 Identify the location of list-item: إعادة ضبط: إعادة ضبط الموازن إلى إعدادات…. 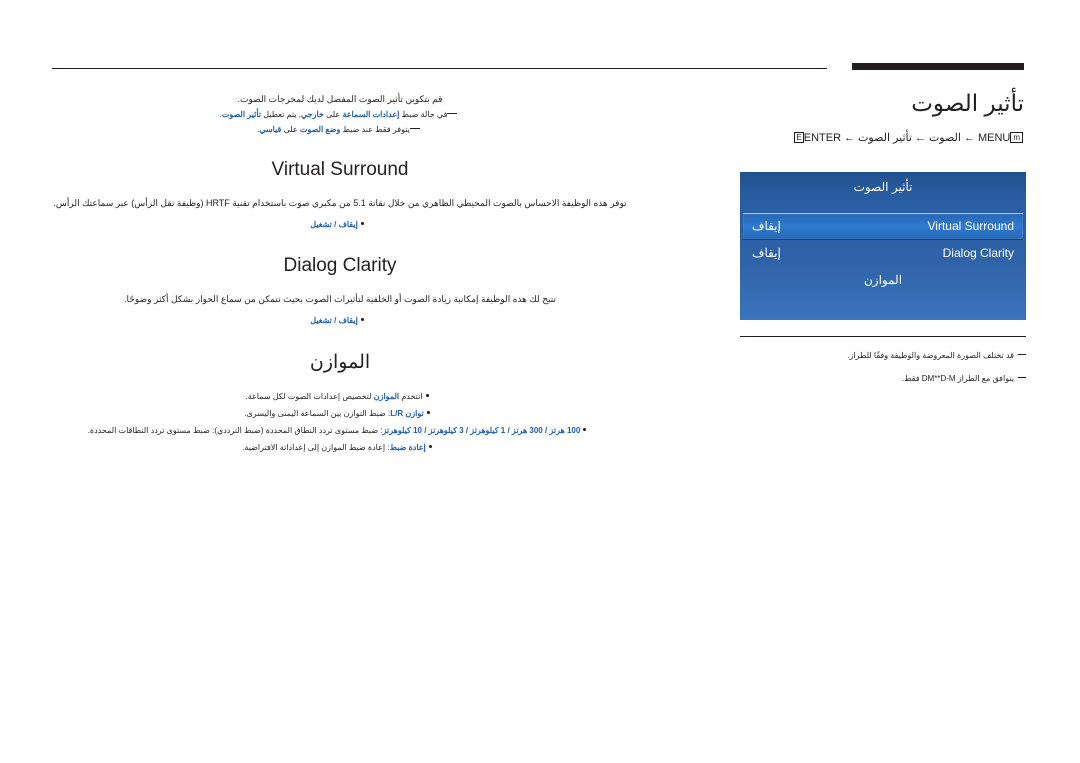
(340, 447).